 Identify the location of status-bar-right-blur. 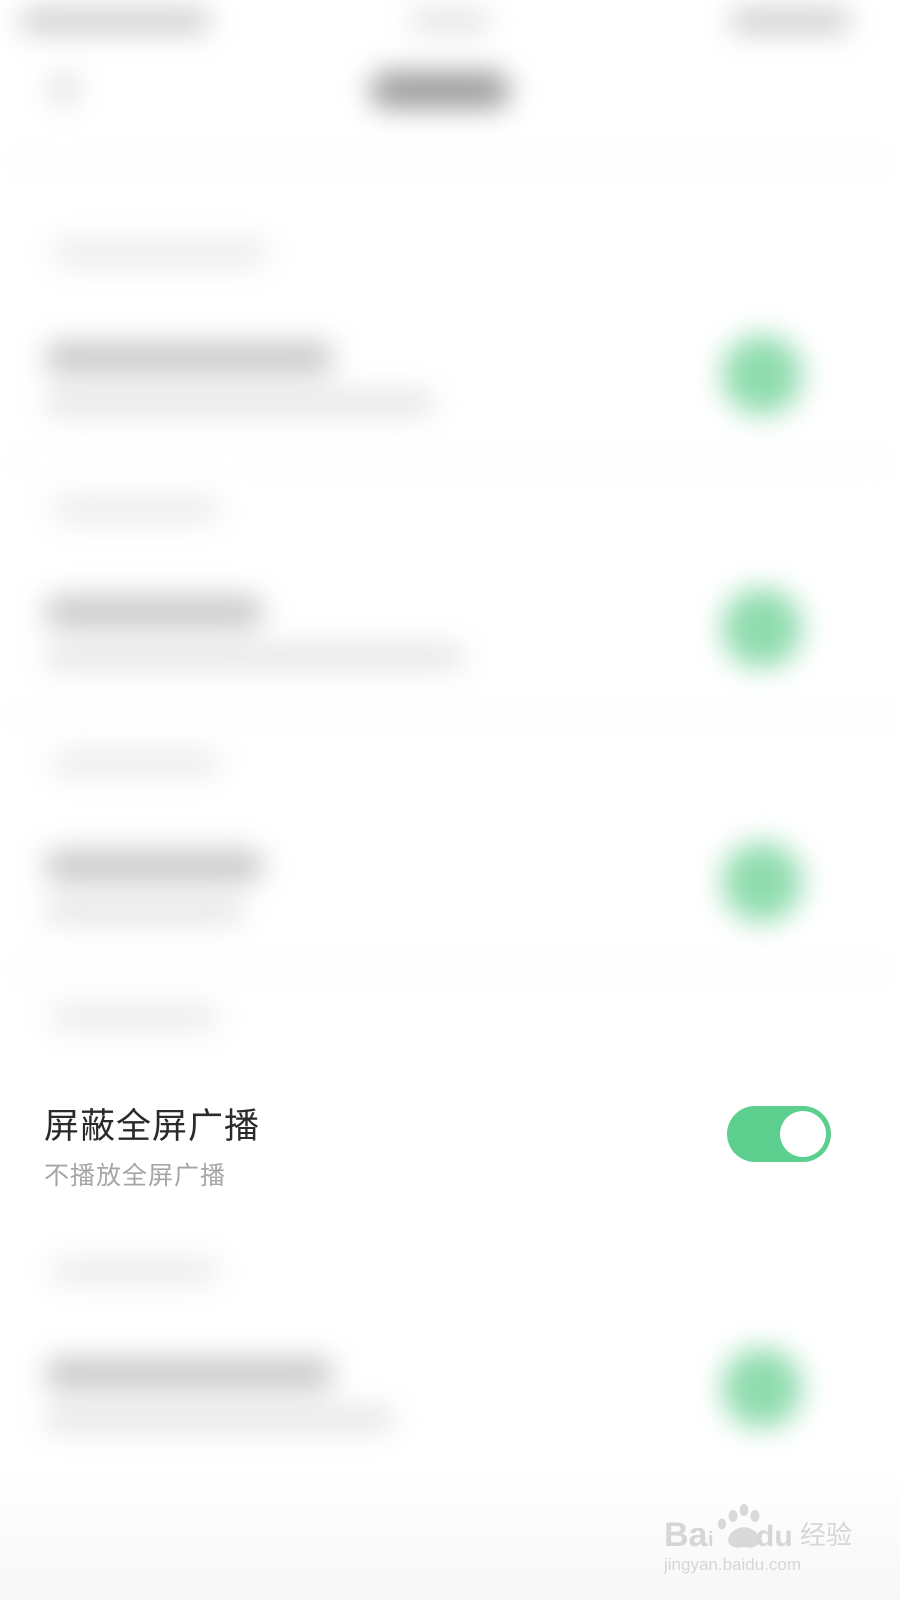
(790, 21).